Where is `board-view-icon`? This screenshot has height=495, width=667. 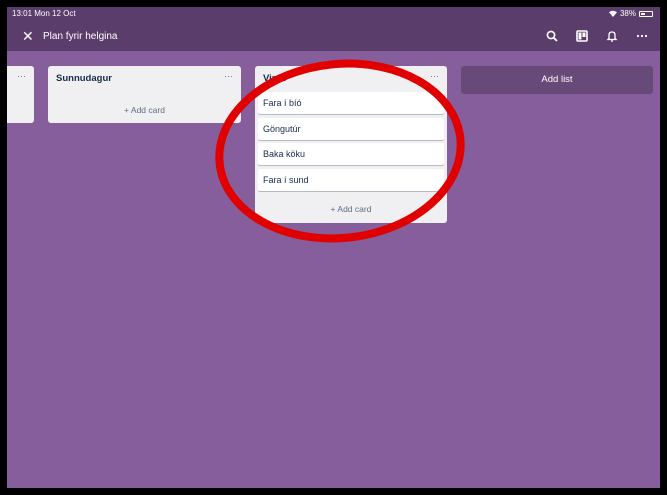
board-view-icon is located at coordinates (582, 36).